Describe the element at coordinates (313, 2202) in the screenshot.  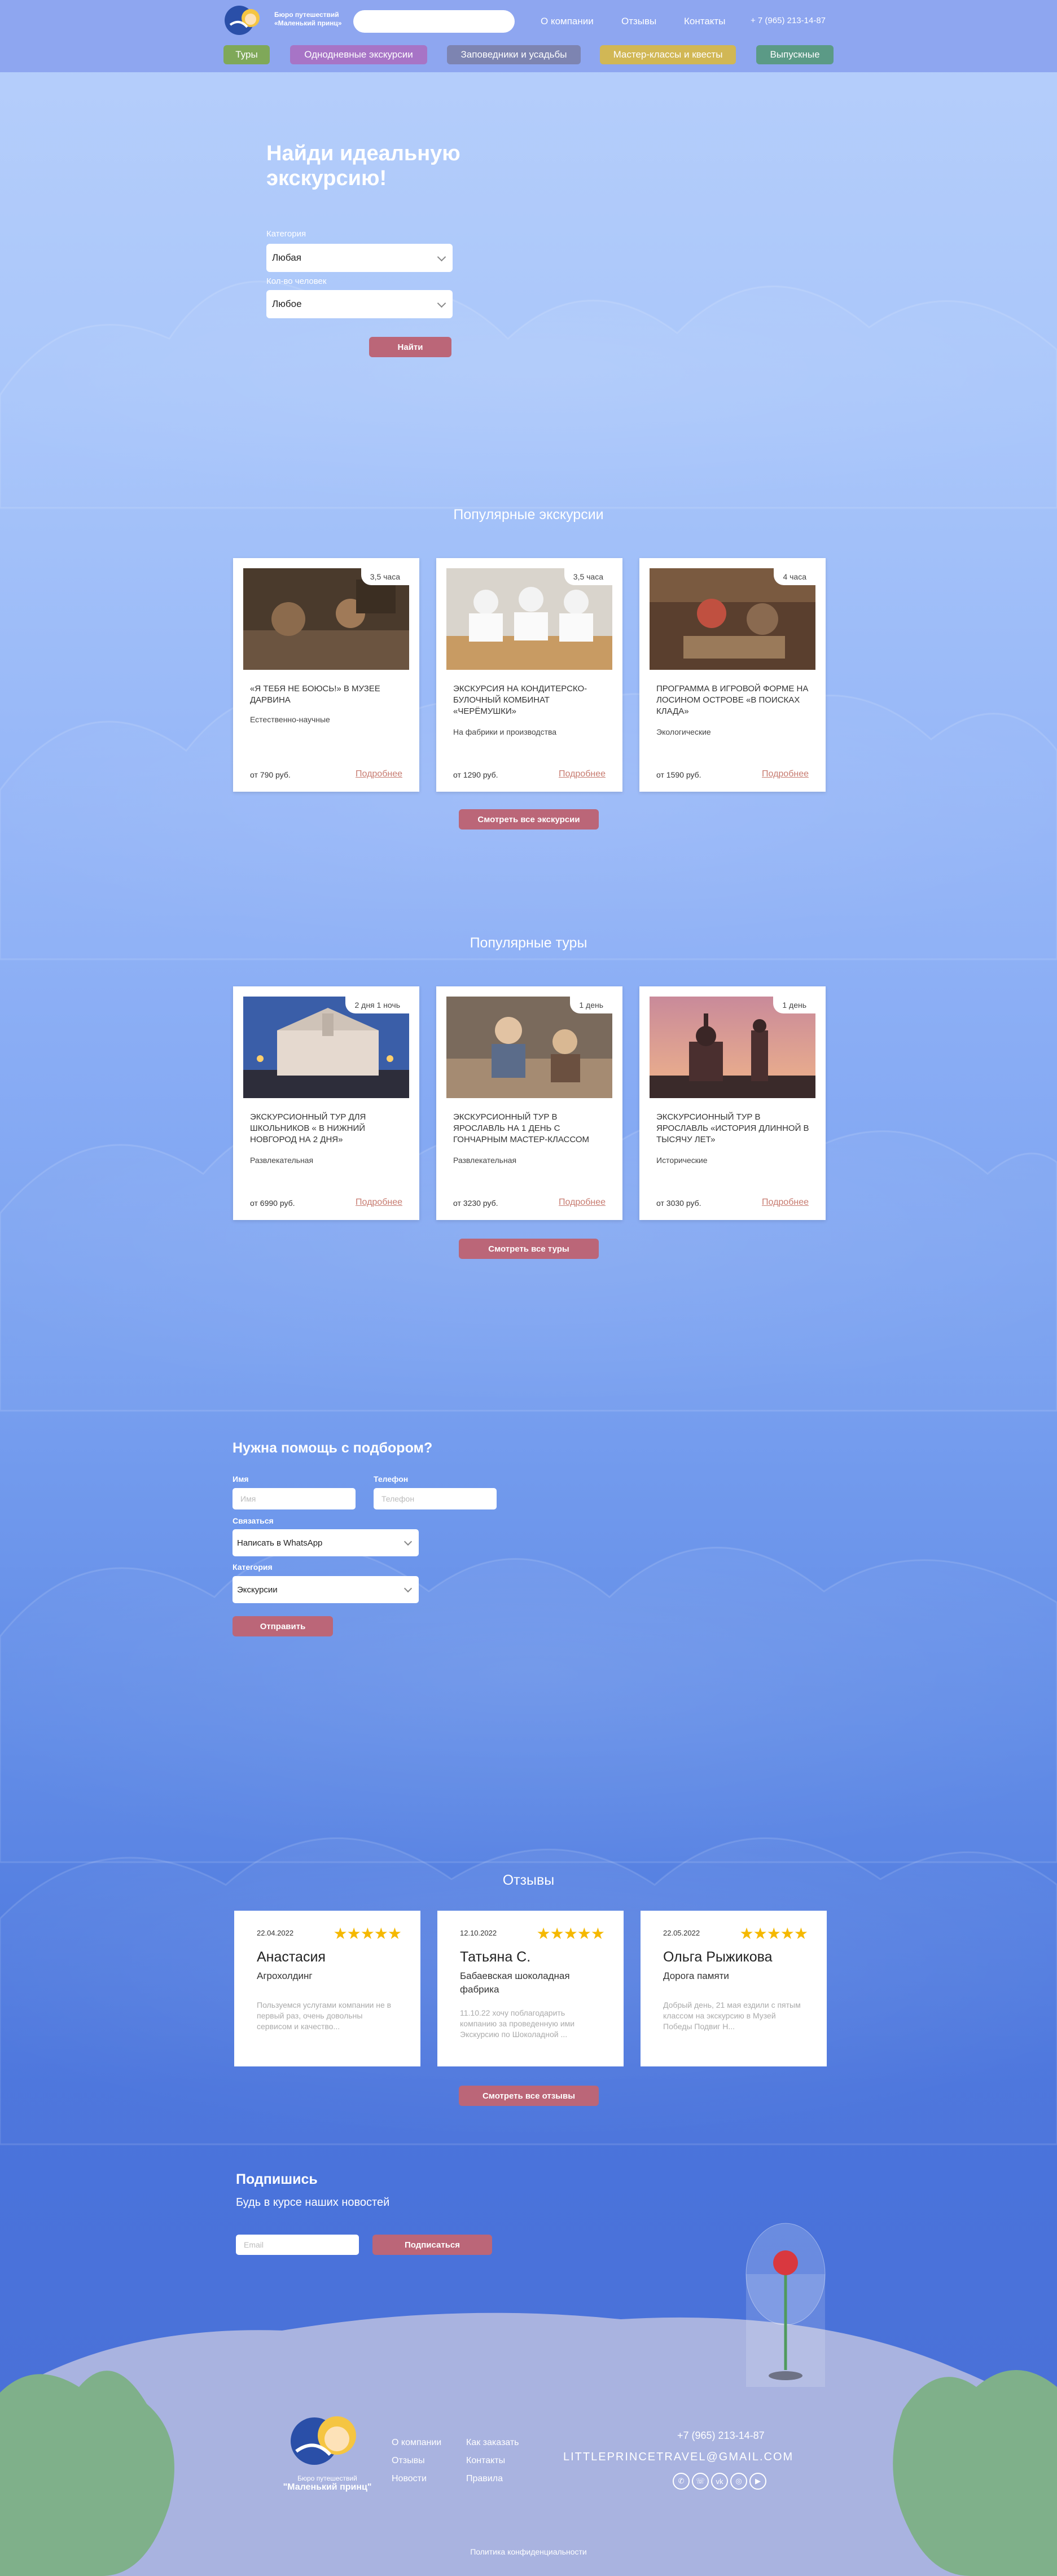
I see `subscribe-text: Будь в курсе наших новостей` at that location.